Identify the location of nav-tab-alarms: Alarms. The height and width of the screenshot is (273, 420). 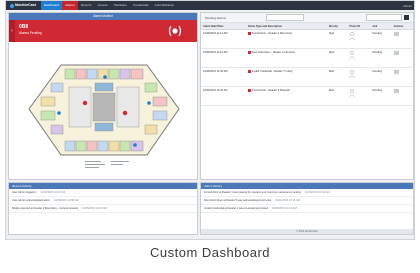
(70, 5).